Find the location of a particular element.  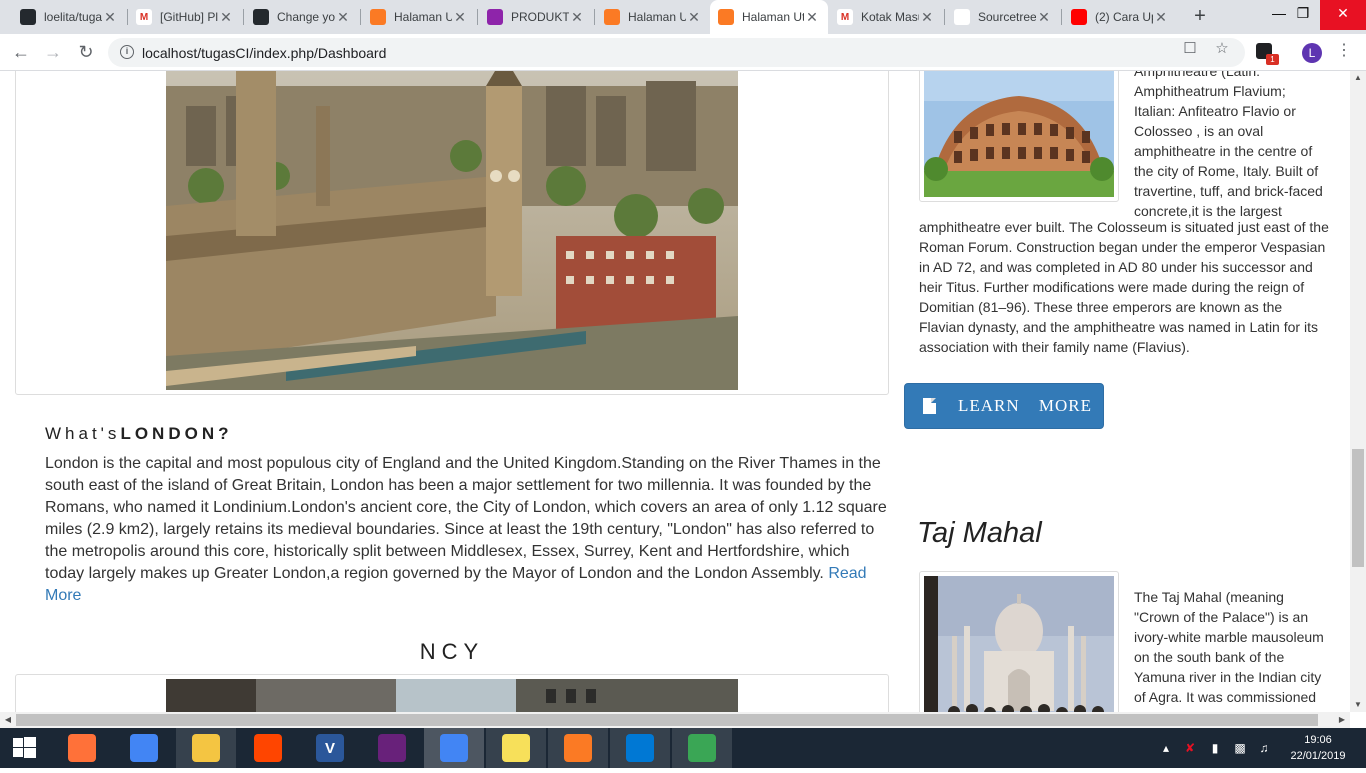

browser-menu-icon: ⋮ is located at coordinates (1344, 52).